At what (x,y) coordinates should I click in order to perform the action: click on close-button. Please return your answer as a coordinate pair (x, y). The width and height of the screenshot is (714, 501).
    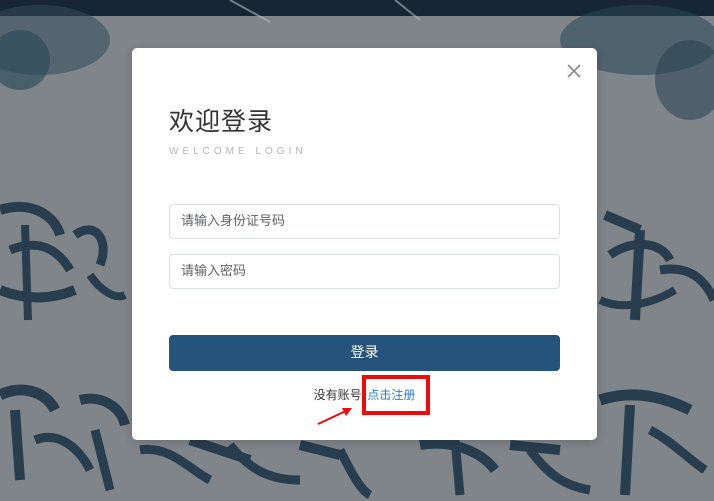
    Looking at the image, I should click on (574, 71).